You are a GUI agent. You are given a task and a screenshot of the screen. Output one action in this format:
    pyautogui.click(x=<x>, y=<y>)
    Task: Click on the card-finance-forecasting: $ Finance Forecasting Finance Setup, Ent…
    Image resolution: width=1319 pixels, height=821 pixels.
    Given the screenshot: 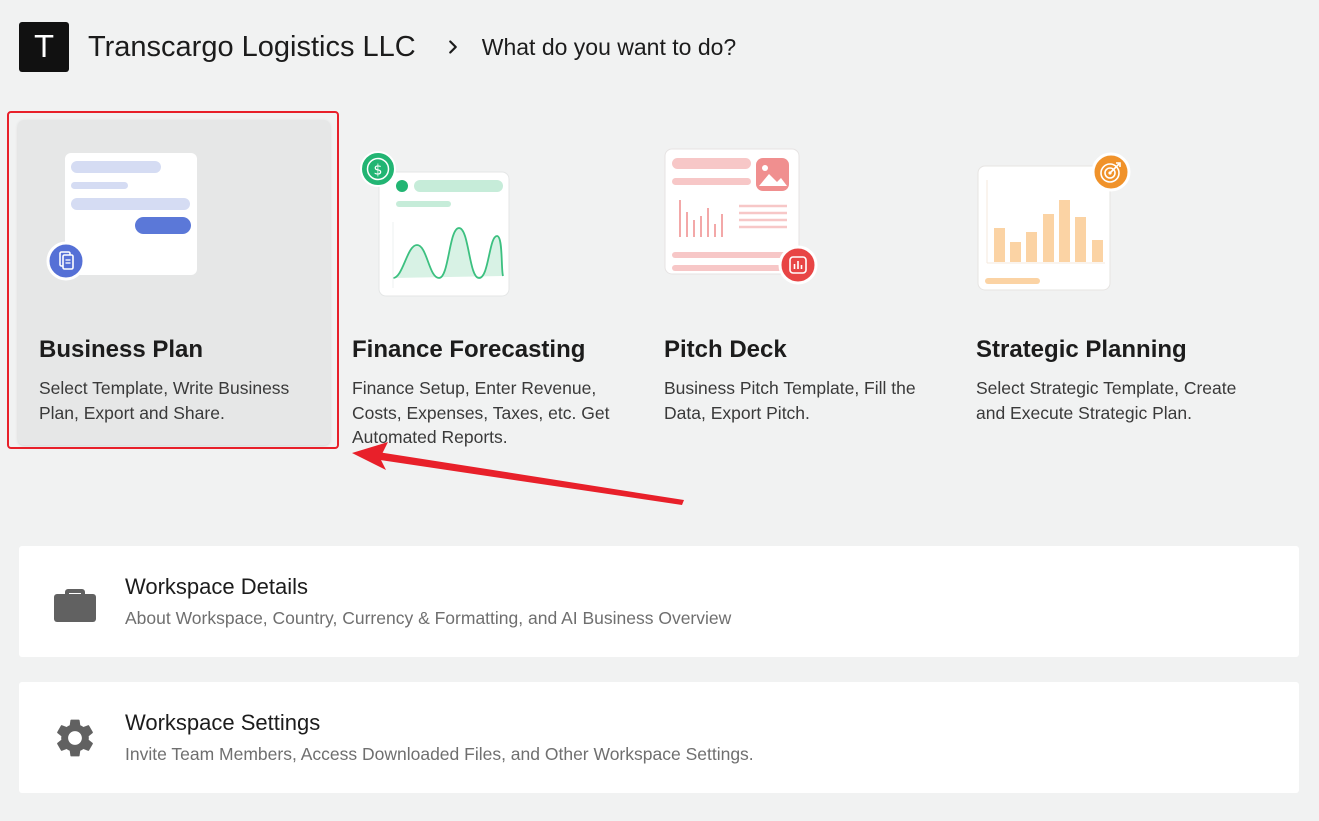 What is the action you would take?
    pyautogui.click(x=487, y=283)
    